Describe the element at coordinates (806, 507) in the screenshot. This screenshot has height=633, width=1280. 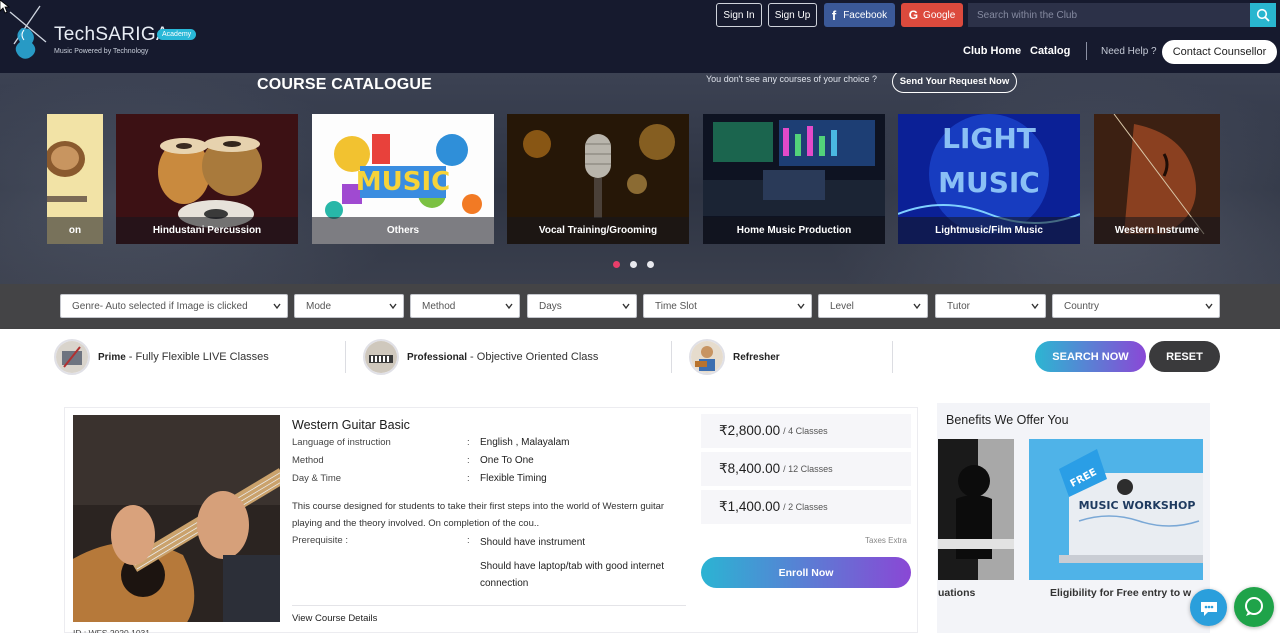
I see `price-option: ₹1,400.00 / 2 Classes` at that location.